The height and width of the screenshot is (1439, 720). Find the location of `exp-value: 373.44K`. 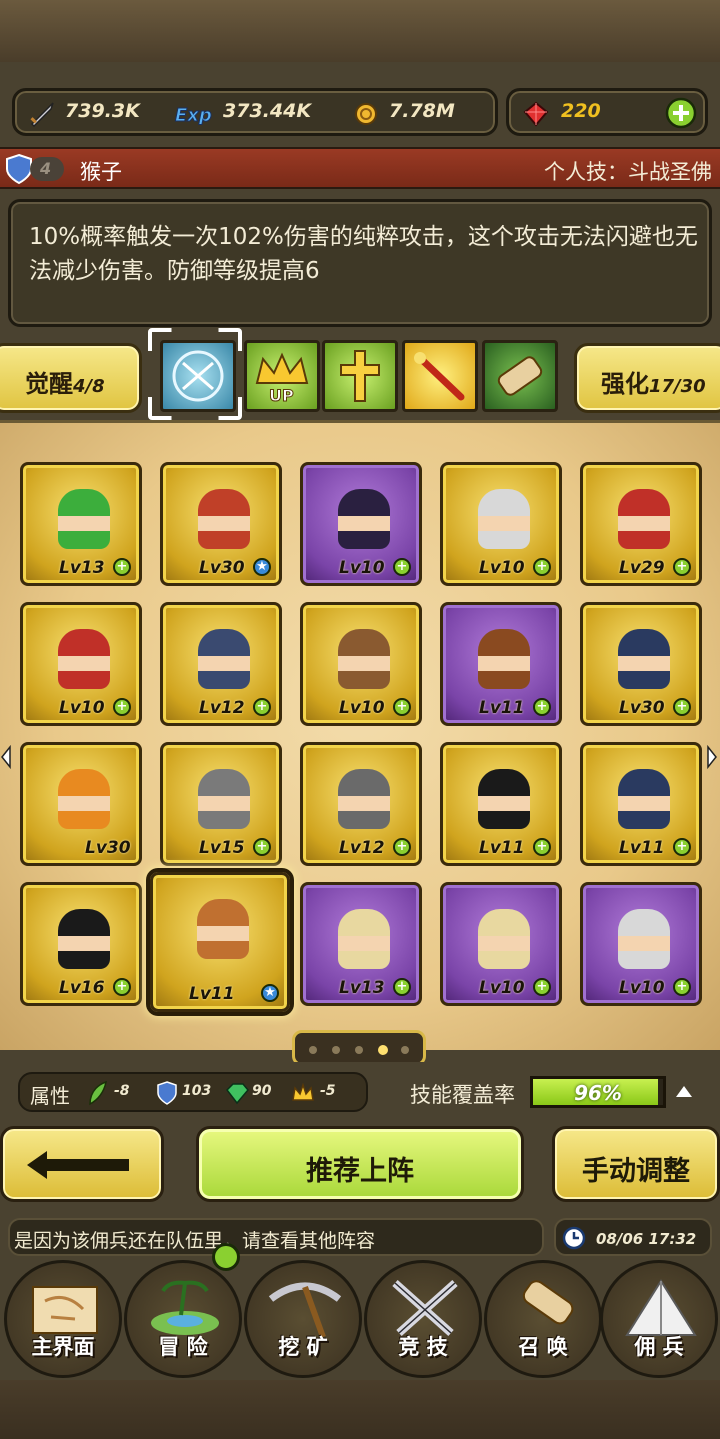

exp-value: 373.44K is located at coordinates (267, 111).